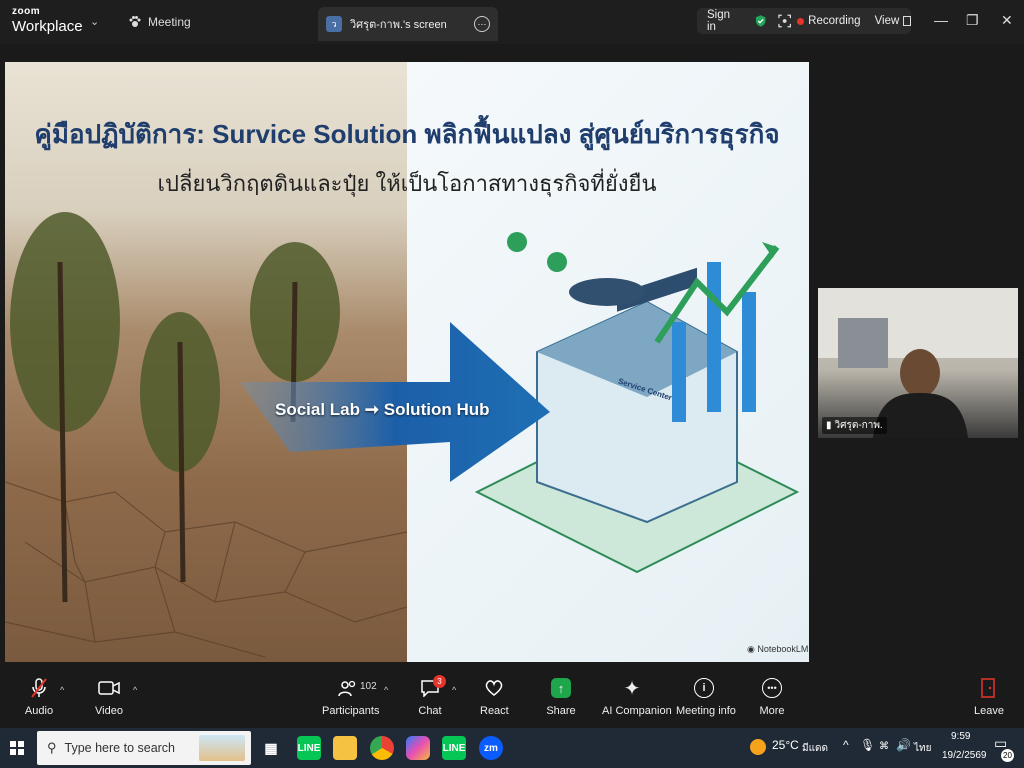 The width and height of the screenshot is (1024, 768). I want to click on react-label: React, so click(494, 711).